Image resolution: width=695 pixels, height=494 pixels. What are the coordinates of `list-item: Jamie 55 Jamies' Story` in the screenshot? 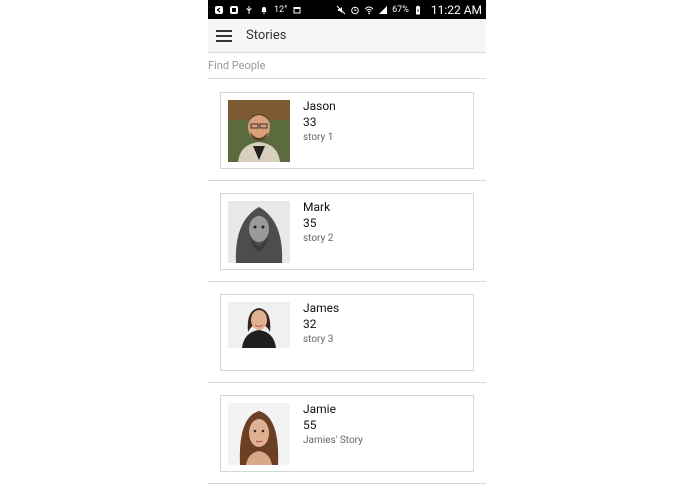 It's located at (347, 433).